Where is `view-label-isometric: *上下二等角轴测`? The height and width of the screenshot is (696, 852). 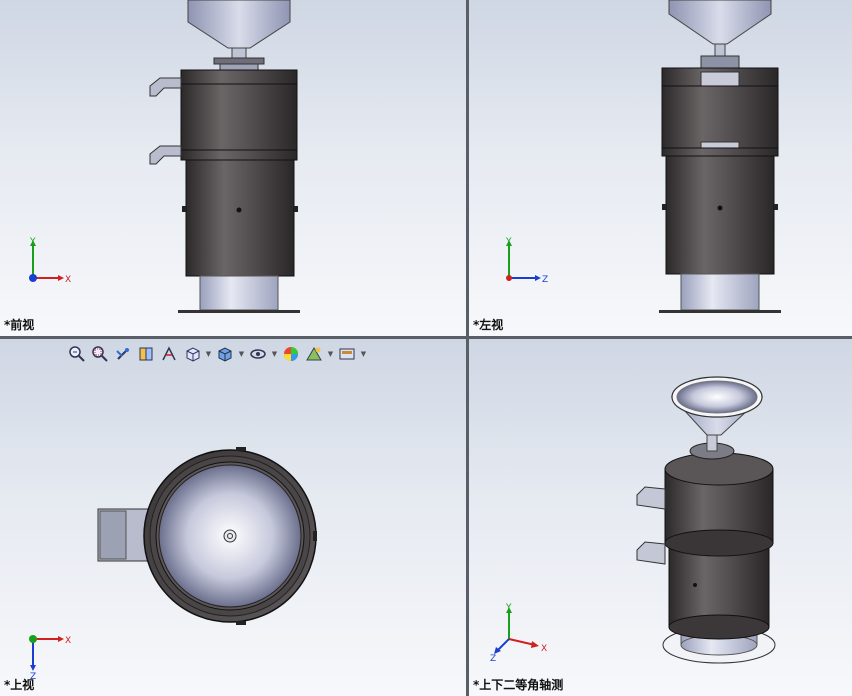
view-label-isometric: *上下二等角轴测 is located at coordinates (518, 685).